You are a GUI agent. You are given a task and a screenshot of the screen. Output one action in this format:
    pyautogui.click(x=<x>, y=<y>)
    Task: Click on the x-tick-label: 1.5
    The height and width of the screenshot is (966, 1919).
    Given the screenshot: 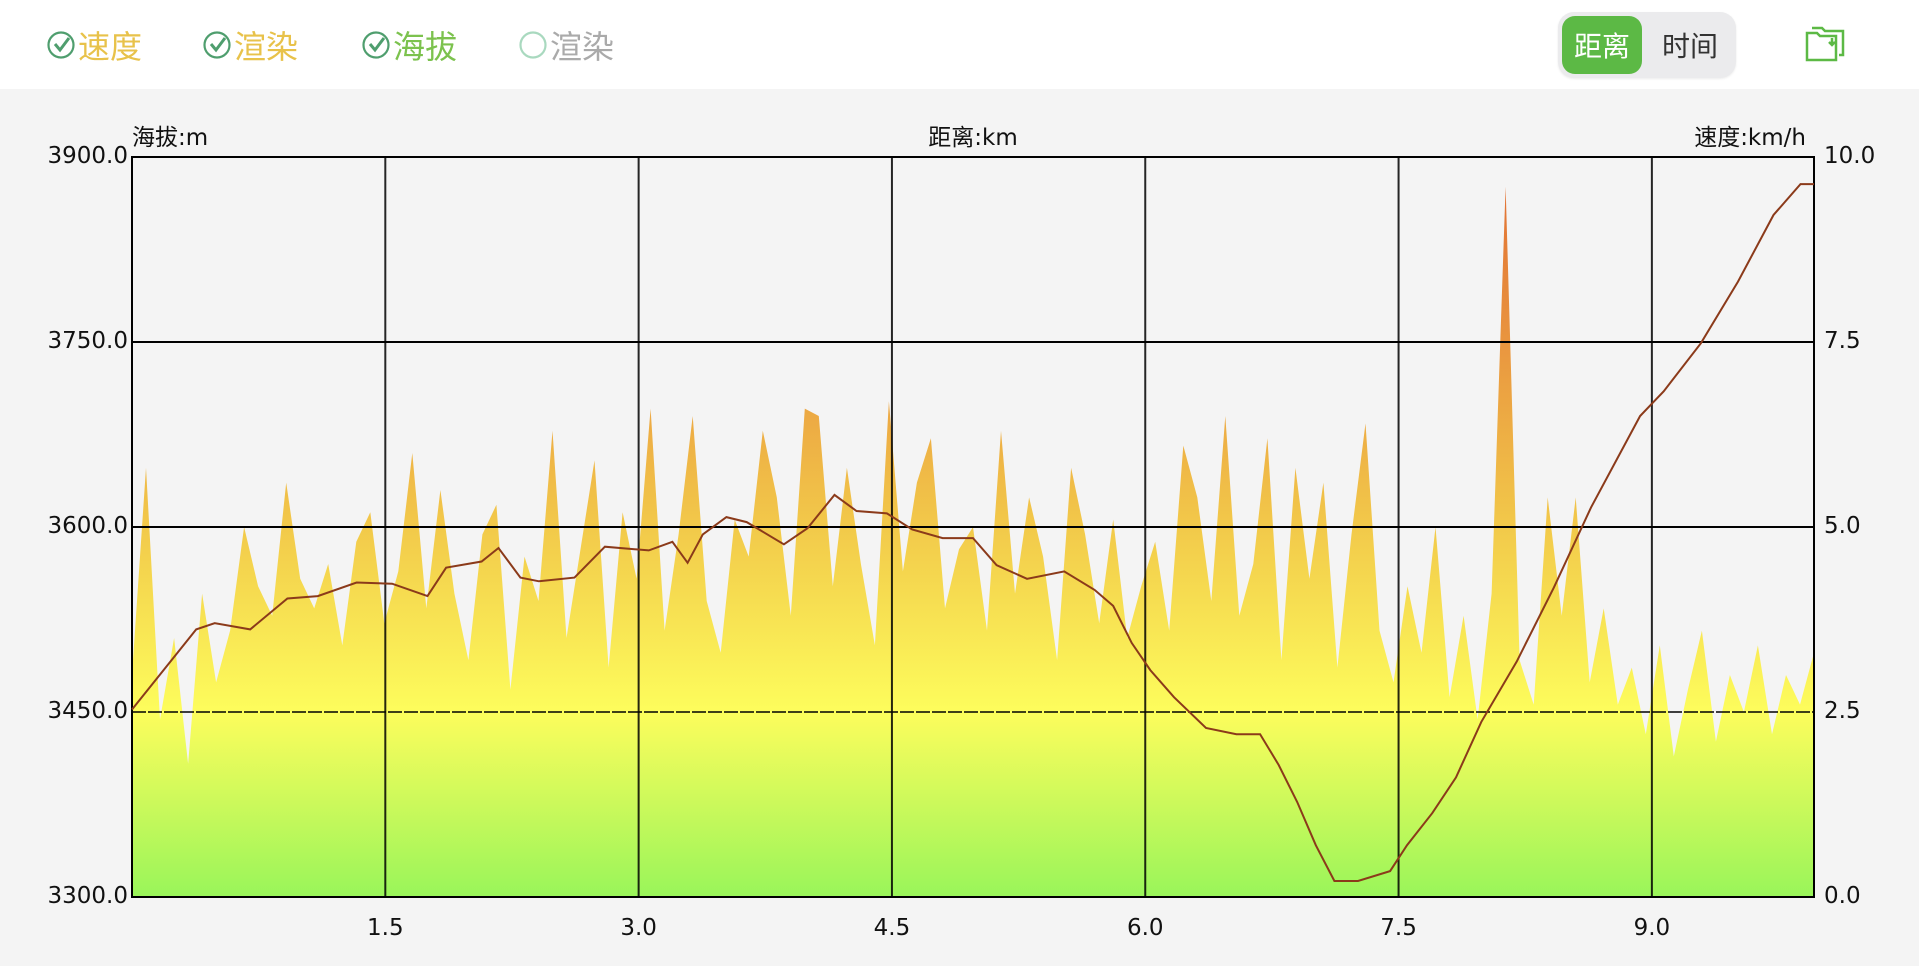 What is the action you would take?
    pyautogui.click(x=385, y=928)
    